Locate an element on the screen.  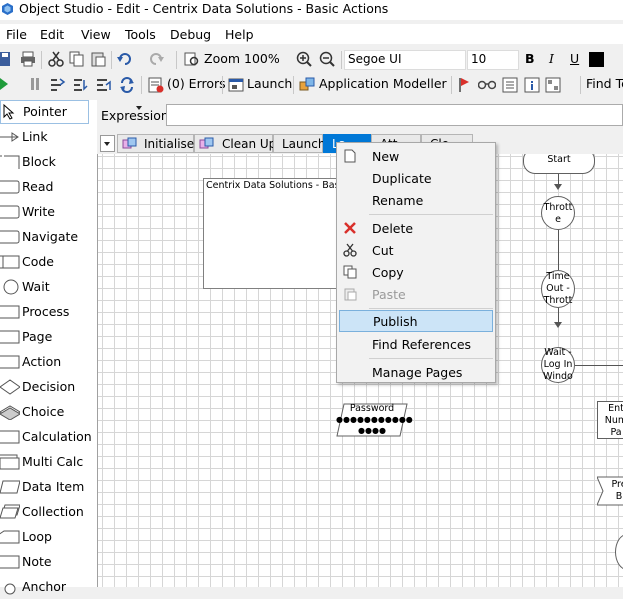
multi-calc-icon is located at coordinates (10, 462).